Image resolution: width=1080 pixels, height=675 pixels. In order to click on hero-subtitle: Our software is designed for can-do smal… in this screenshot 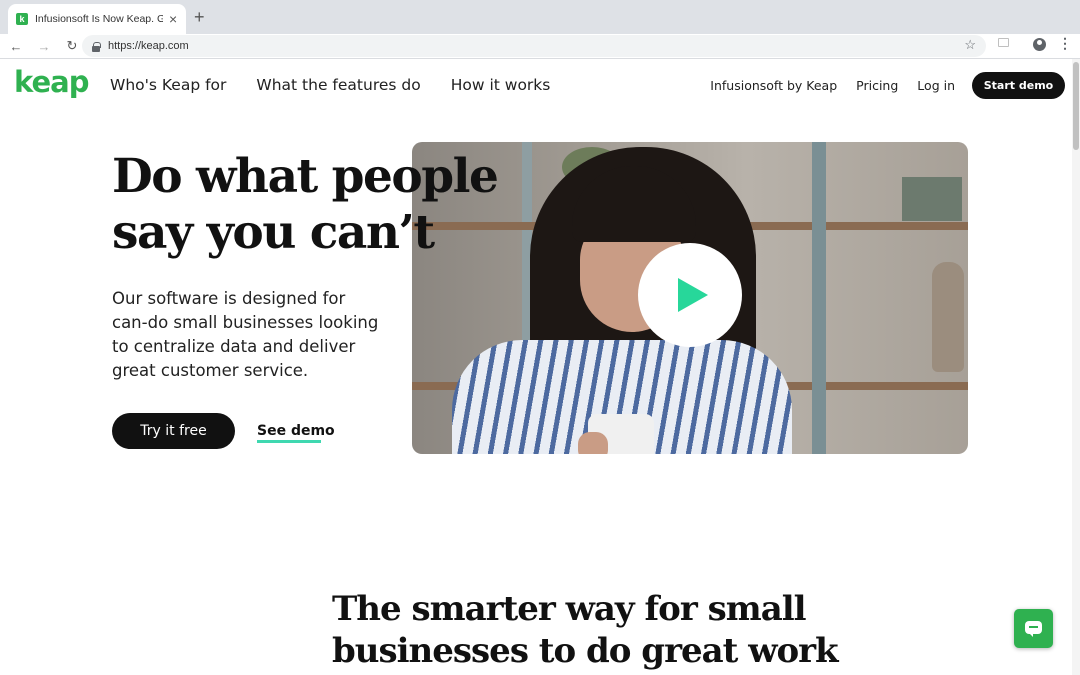, I will do `click(257, 335)`.